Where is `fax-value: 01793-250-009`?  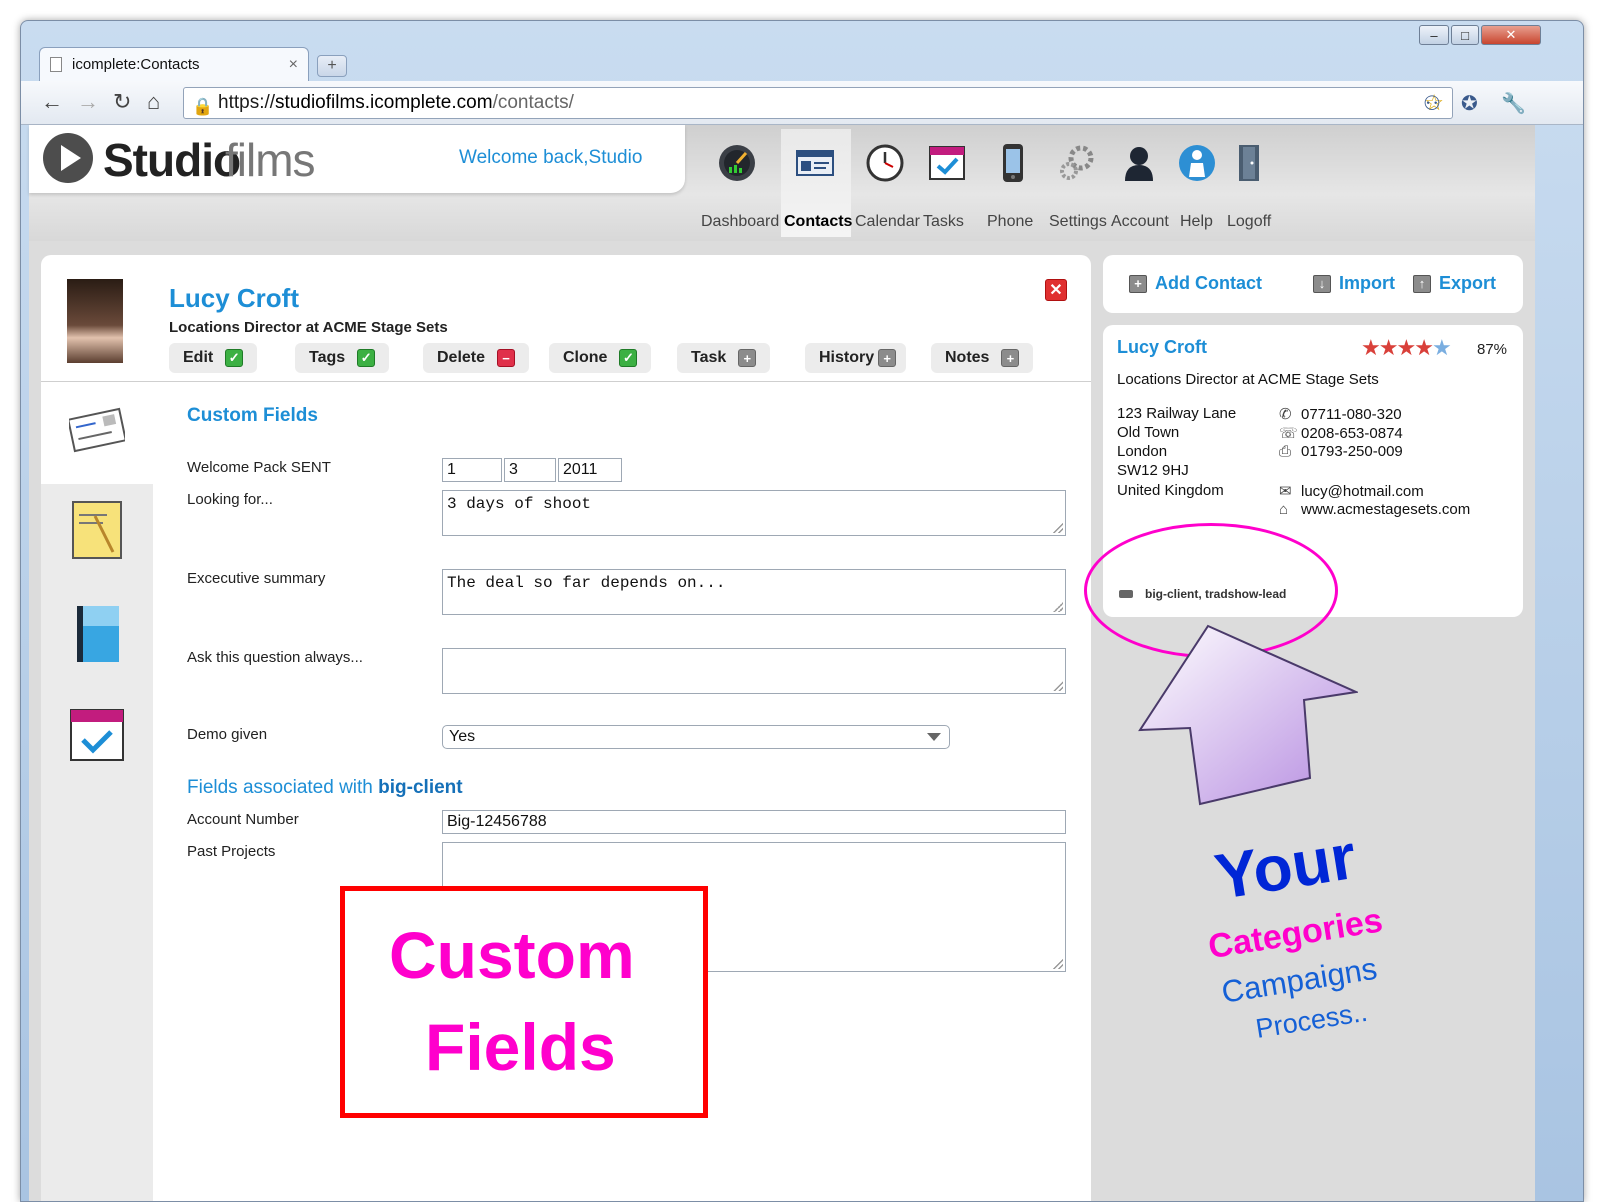
fax-value: 01793-250-009 is located at coordinates (1352, 451).